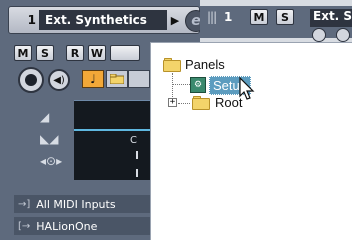 This screenshot has width=352, height=240. What do you see at coordinates (24, 204) in the screenshot?
I see `input-arrow-icon: →]` at bounding box center [24, 204].